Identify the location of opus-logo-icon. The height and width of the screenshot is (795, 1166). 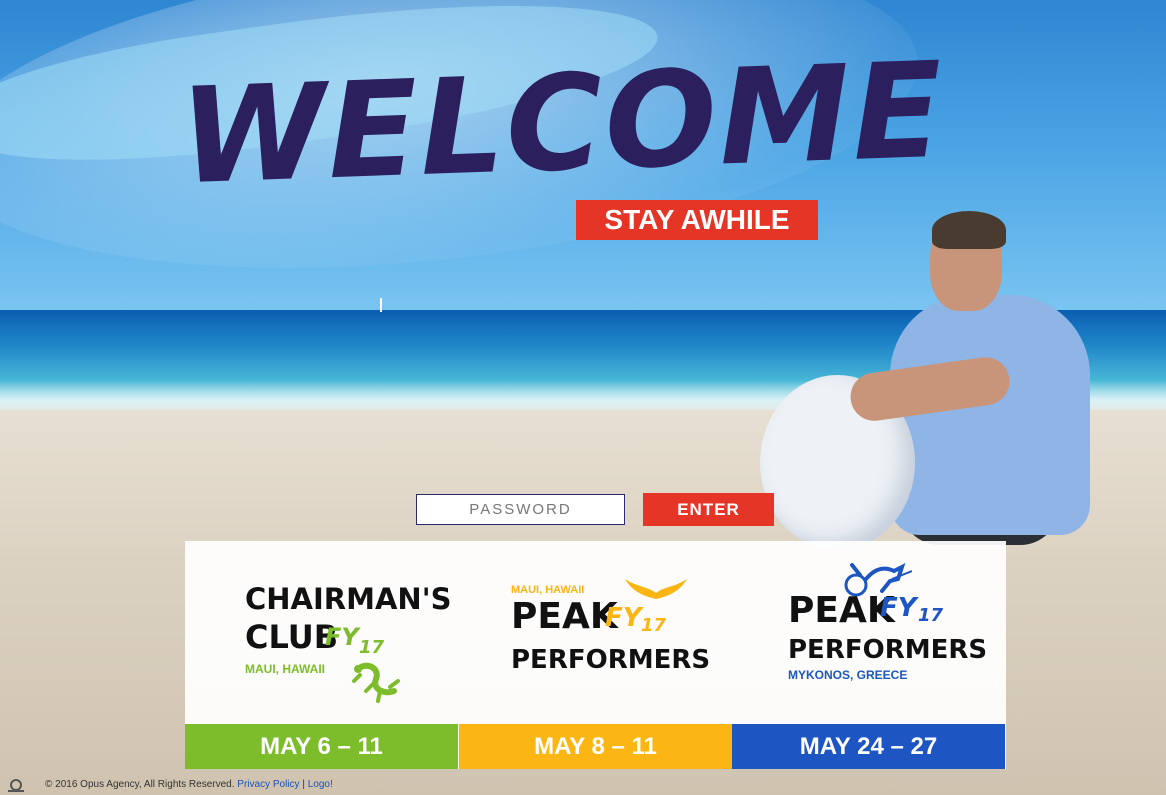
(16, 785).